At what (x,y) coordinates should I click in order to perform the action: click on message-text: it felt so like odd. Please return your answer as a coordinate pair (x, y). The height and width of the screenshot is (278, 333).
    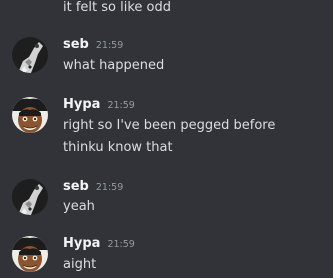
    Looking at the image, I should click on (117, 7).